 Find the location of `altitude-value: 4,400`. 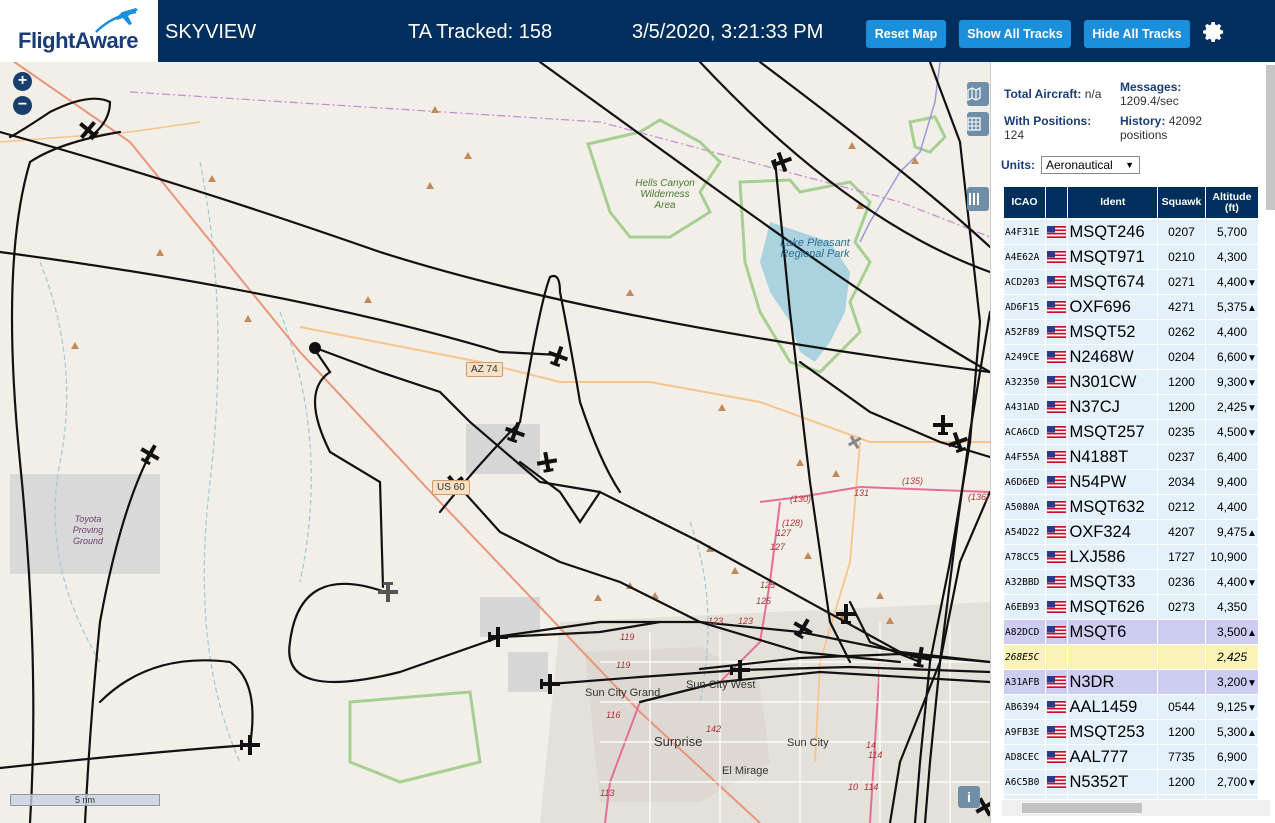

altitude-value: 4,400 is located at coordinates (1231, 582).